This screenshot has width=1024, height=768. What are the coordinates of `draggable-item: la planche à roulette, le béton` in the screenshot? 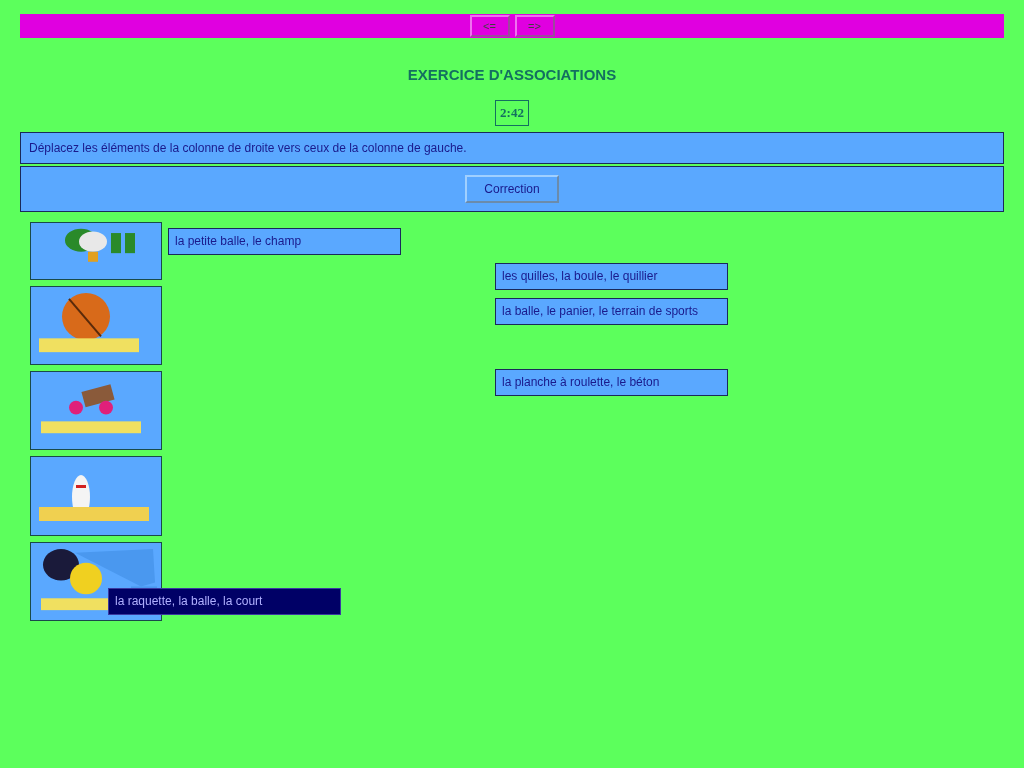 It's located at (611, 382).